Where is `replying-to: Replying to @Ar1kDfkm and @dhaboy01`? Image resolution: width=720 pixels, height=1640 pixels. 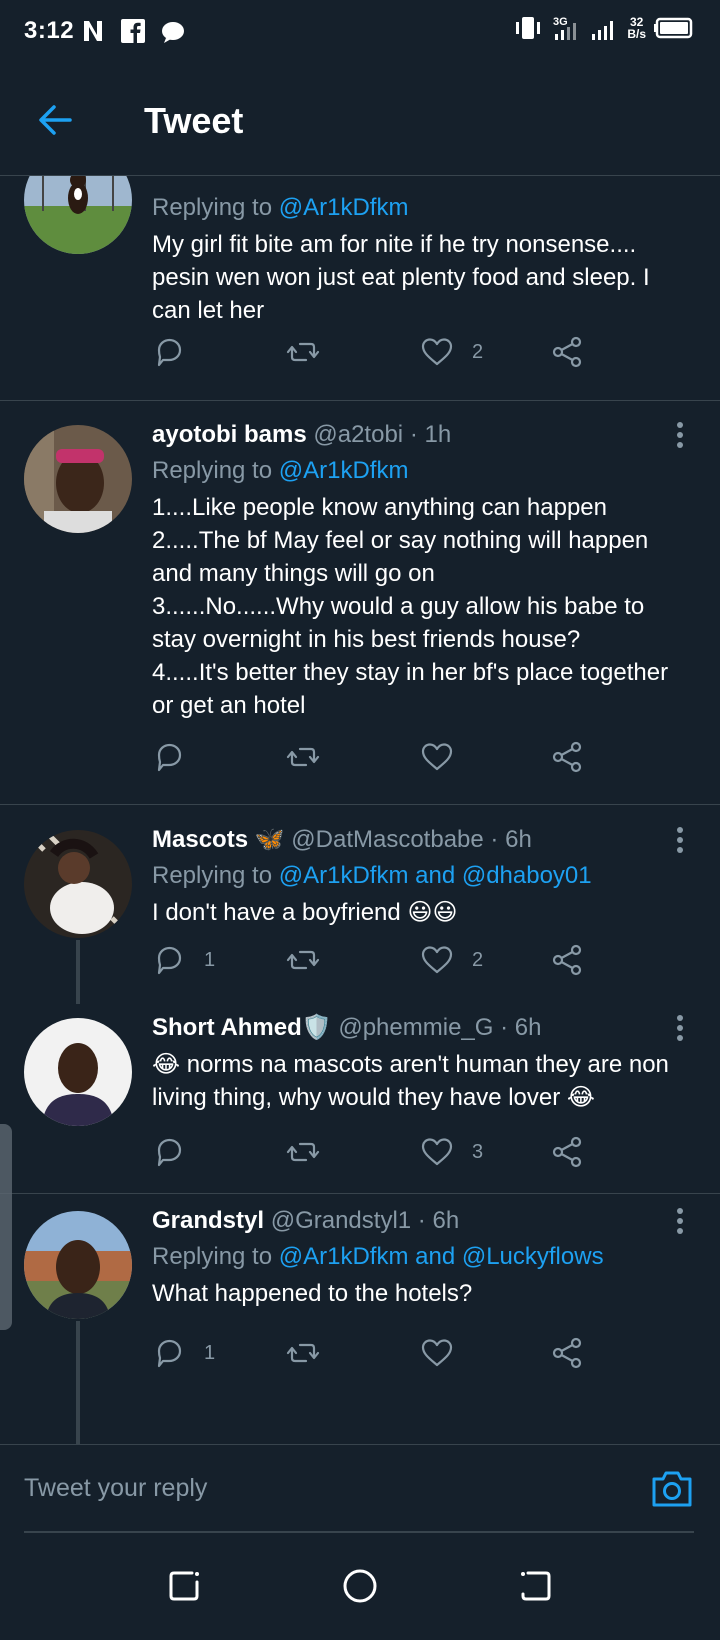
replying-to: Replying to @Ar1kDfkm and @dhaboy01 is located at coordinates (416, 876).